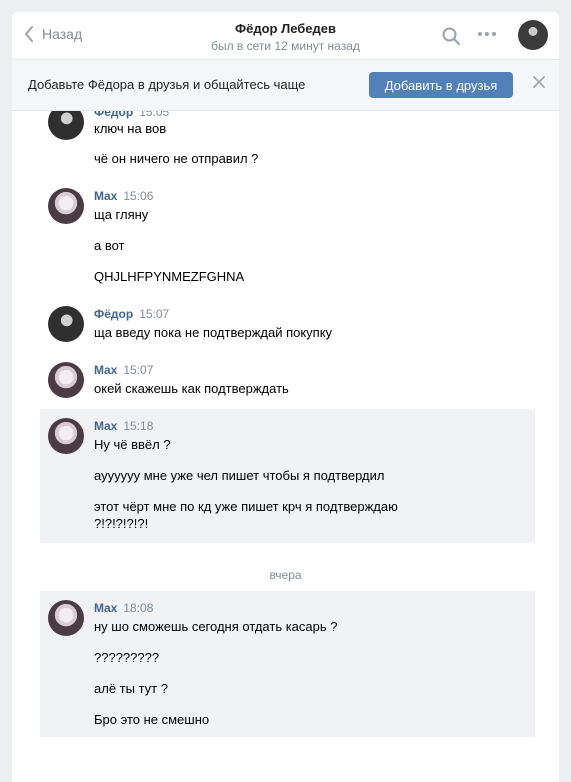 The height and width of the screenshot is (782, 571). Describe the element at coordinates (130, 128) in the screenshot. I see `message-text: ключ на вов` at that location.